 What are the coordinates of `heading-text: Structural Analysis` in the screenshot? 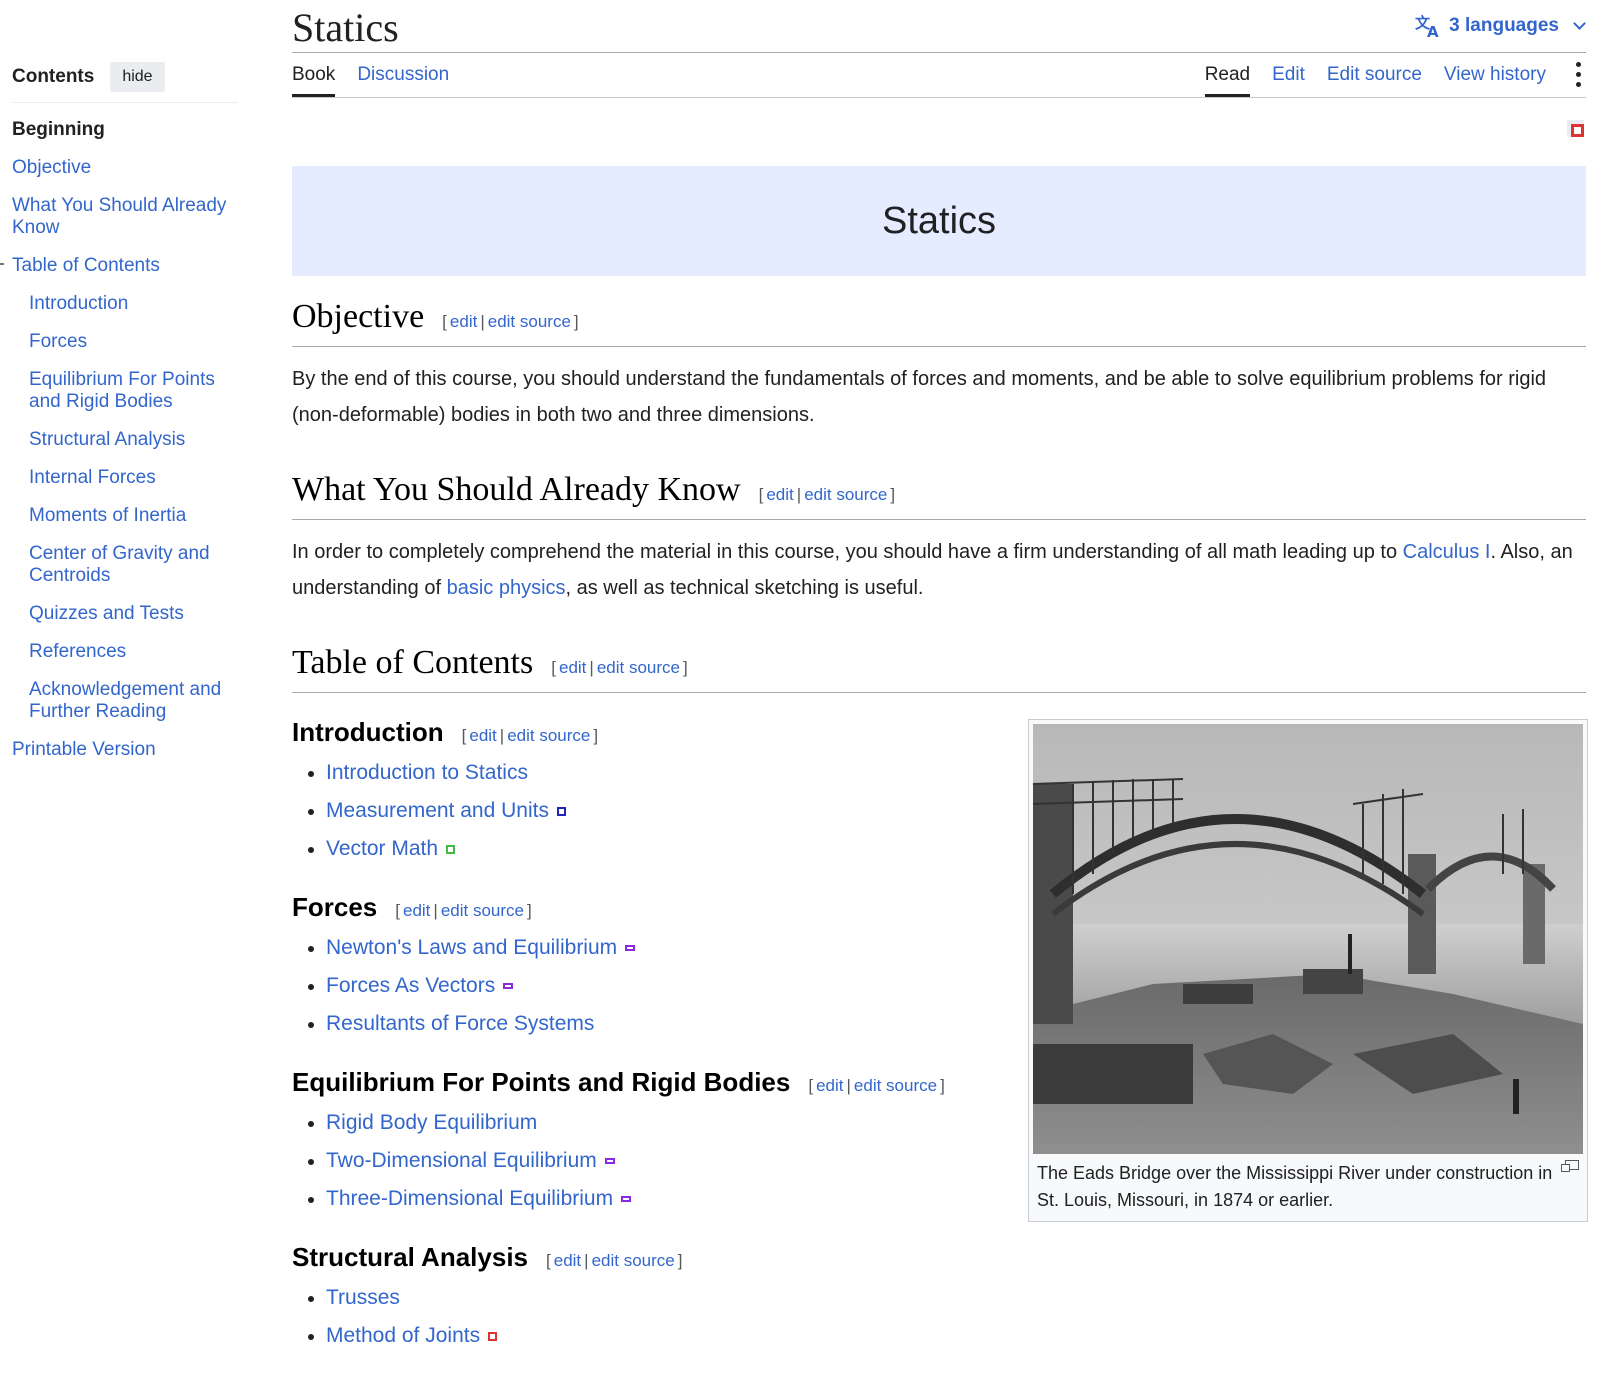 It's located at (410, 1257).